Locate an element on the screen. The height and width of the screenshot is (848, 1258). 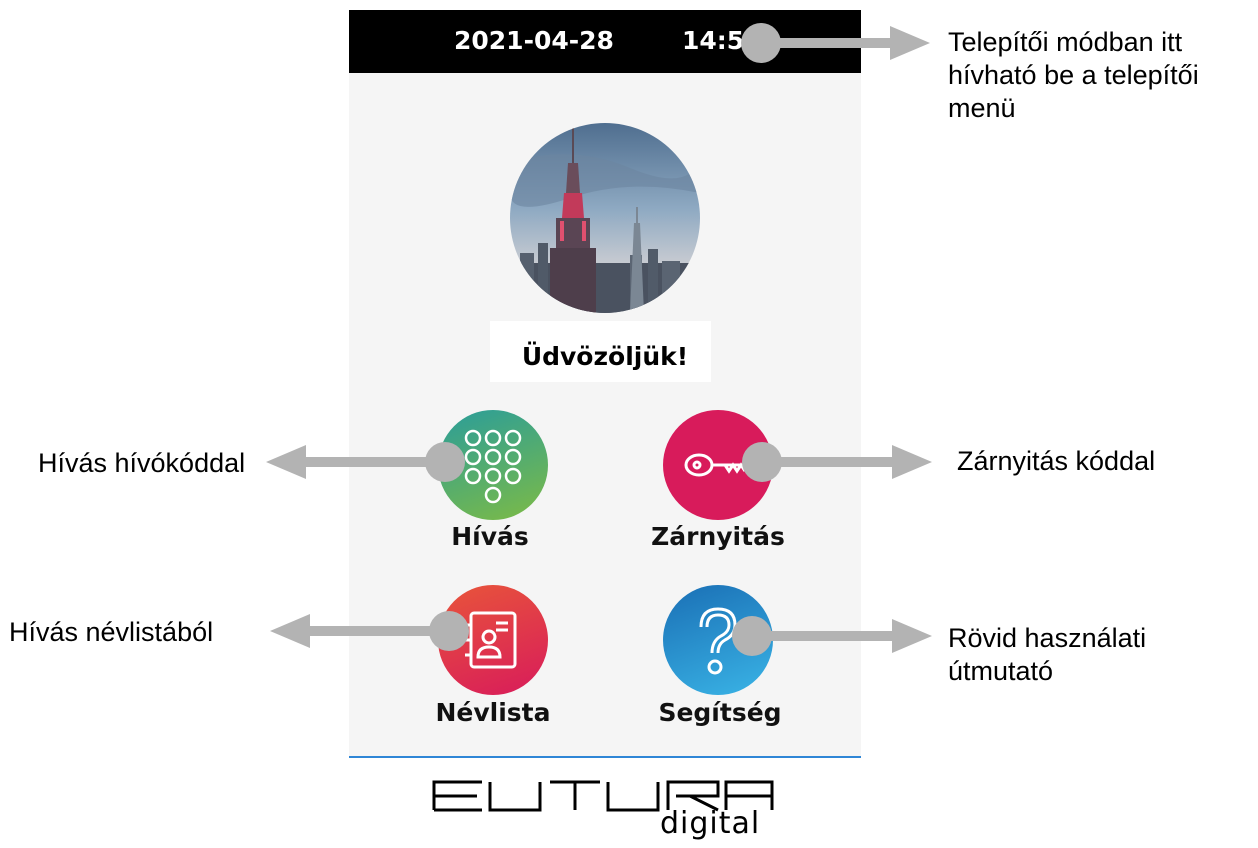
directory-hotspot is located at coordinates (449, 631).